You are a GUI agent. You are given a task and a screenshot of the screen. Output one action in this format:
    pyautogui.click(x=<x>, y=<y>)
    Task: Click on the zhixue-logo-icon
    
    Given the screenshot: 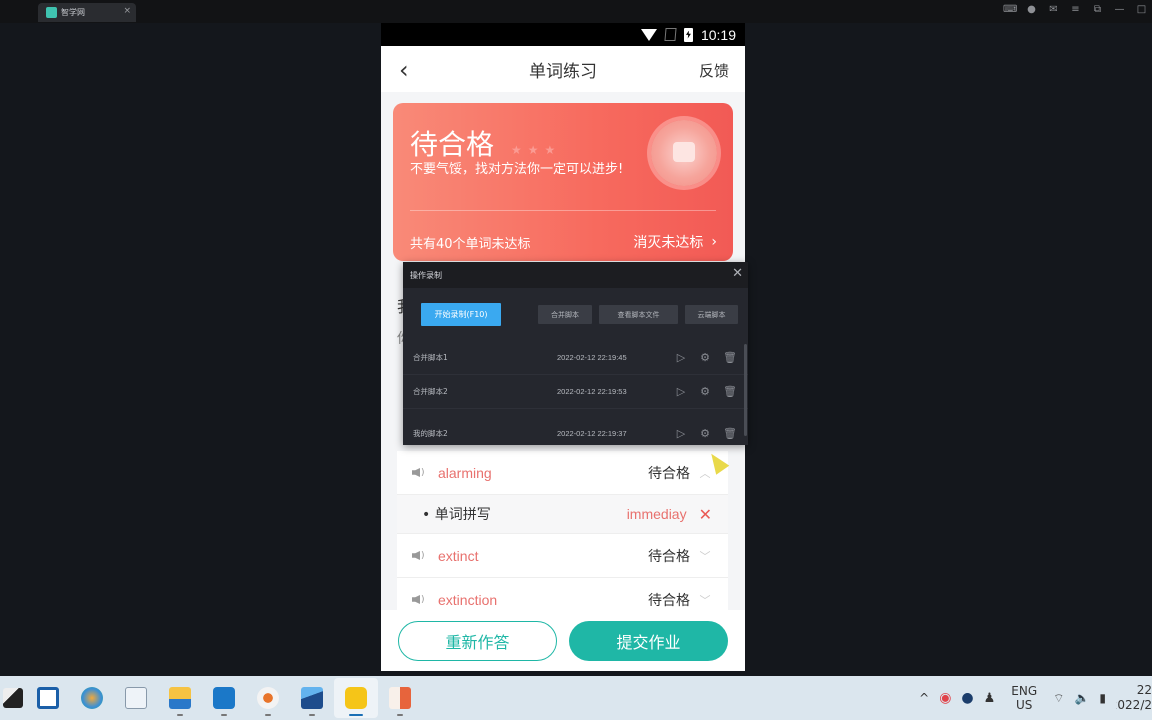 What is the action you would take?
    pyautogui.click(x=51, y=12)
    